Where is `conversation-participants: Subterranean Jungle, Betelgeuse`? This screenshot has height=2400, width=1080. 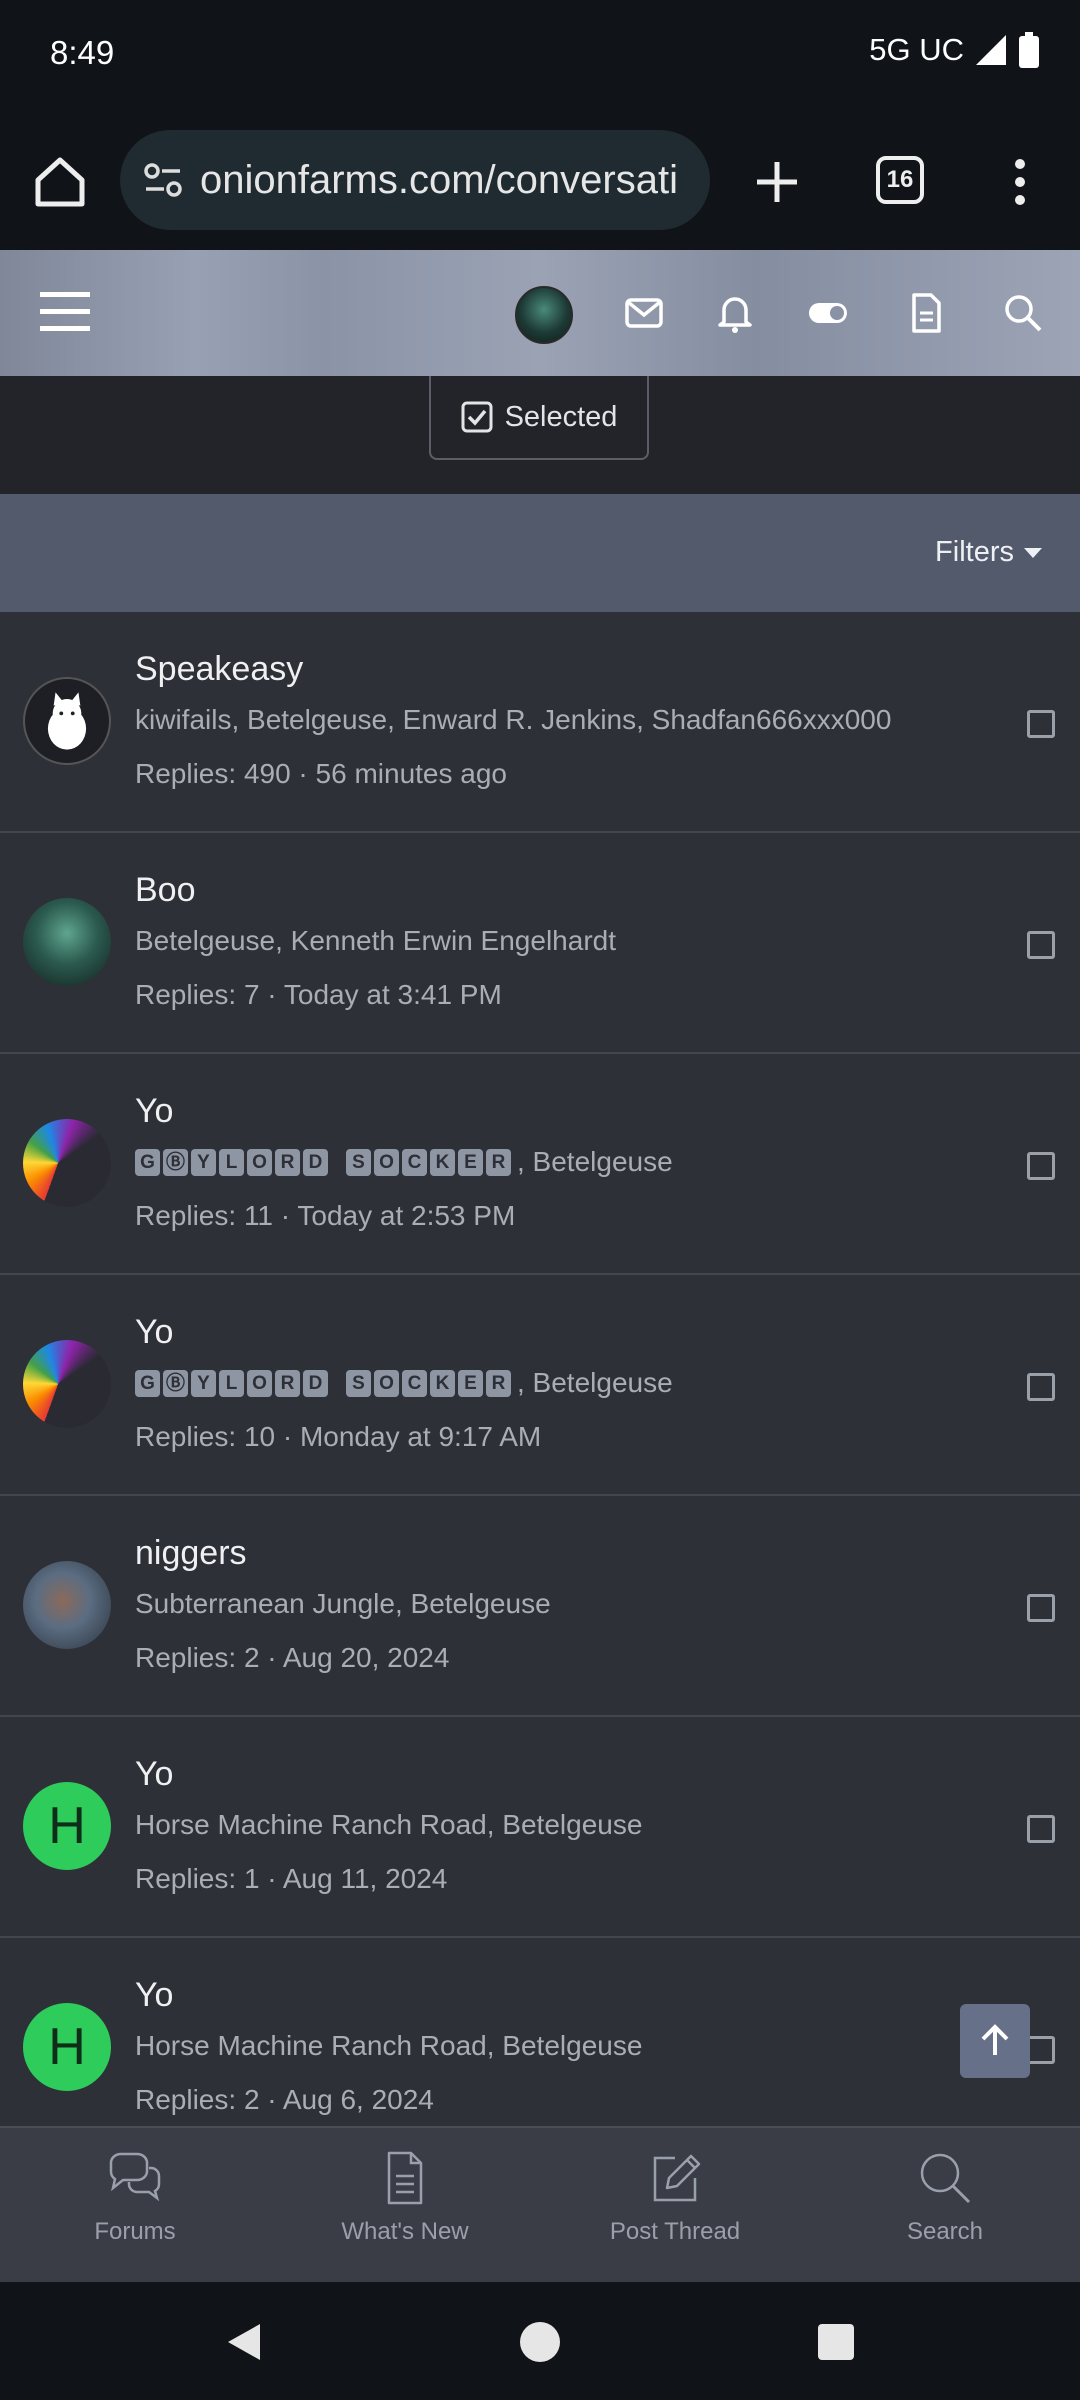
conversation-participants: Subterranean Jungle, Betelgeuse is located at coordinates (343, 1603).